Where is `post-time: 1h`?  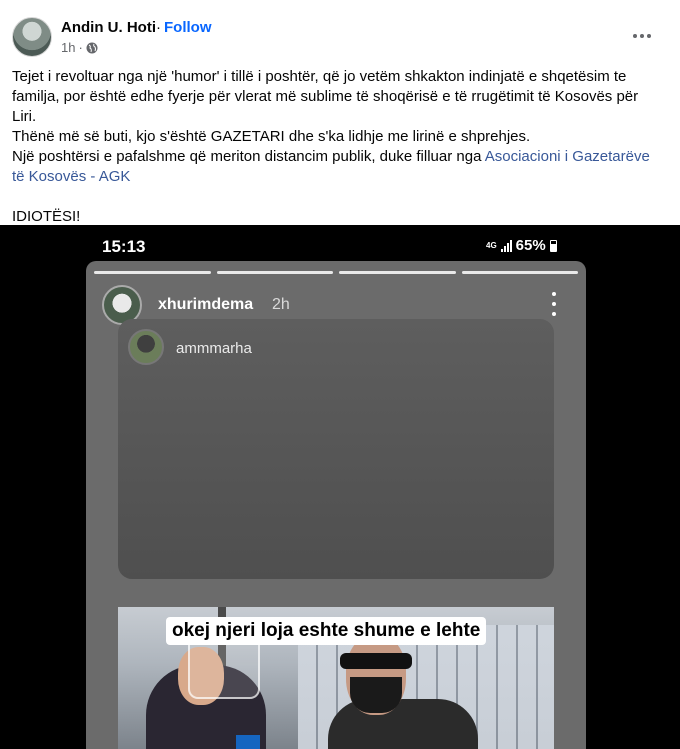 post-time: 1h is located at coordinates (68, 47).